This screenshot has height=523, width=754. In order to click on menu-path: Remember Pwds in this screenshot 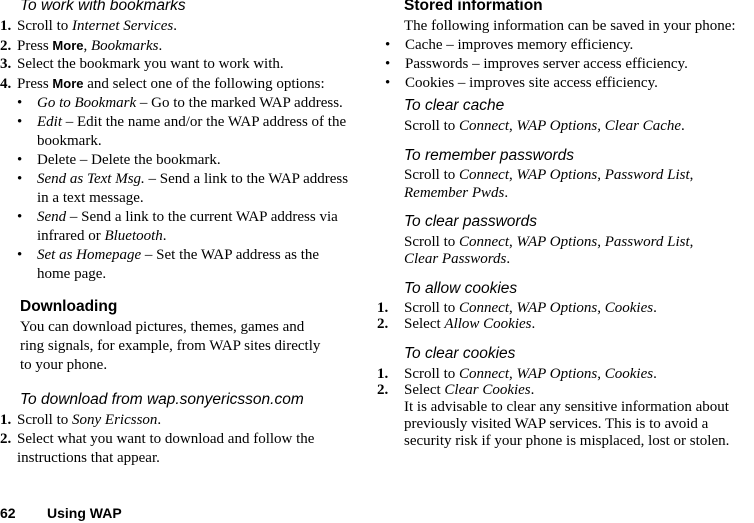, I will do `click(454, 193)`.